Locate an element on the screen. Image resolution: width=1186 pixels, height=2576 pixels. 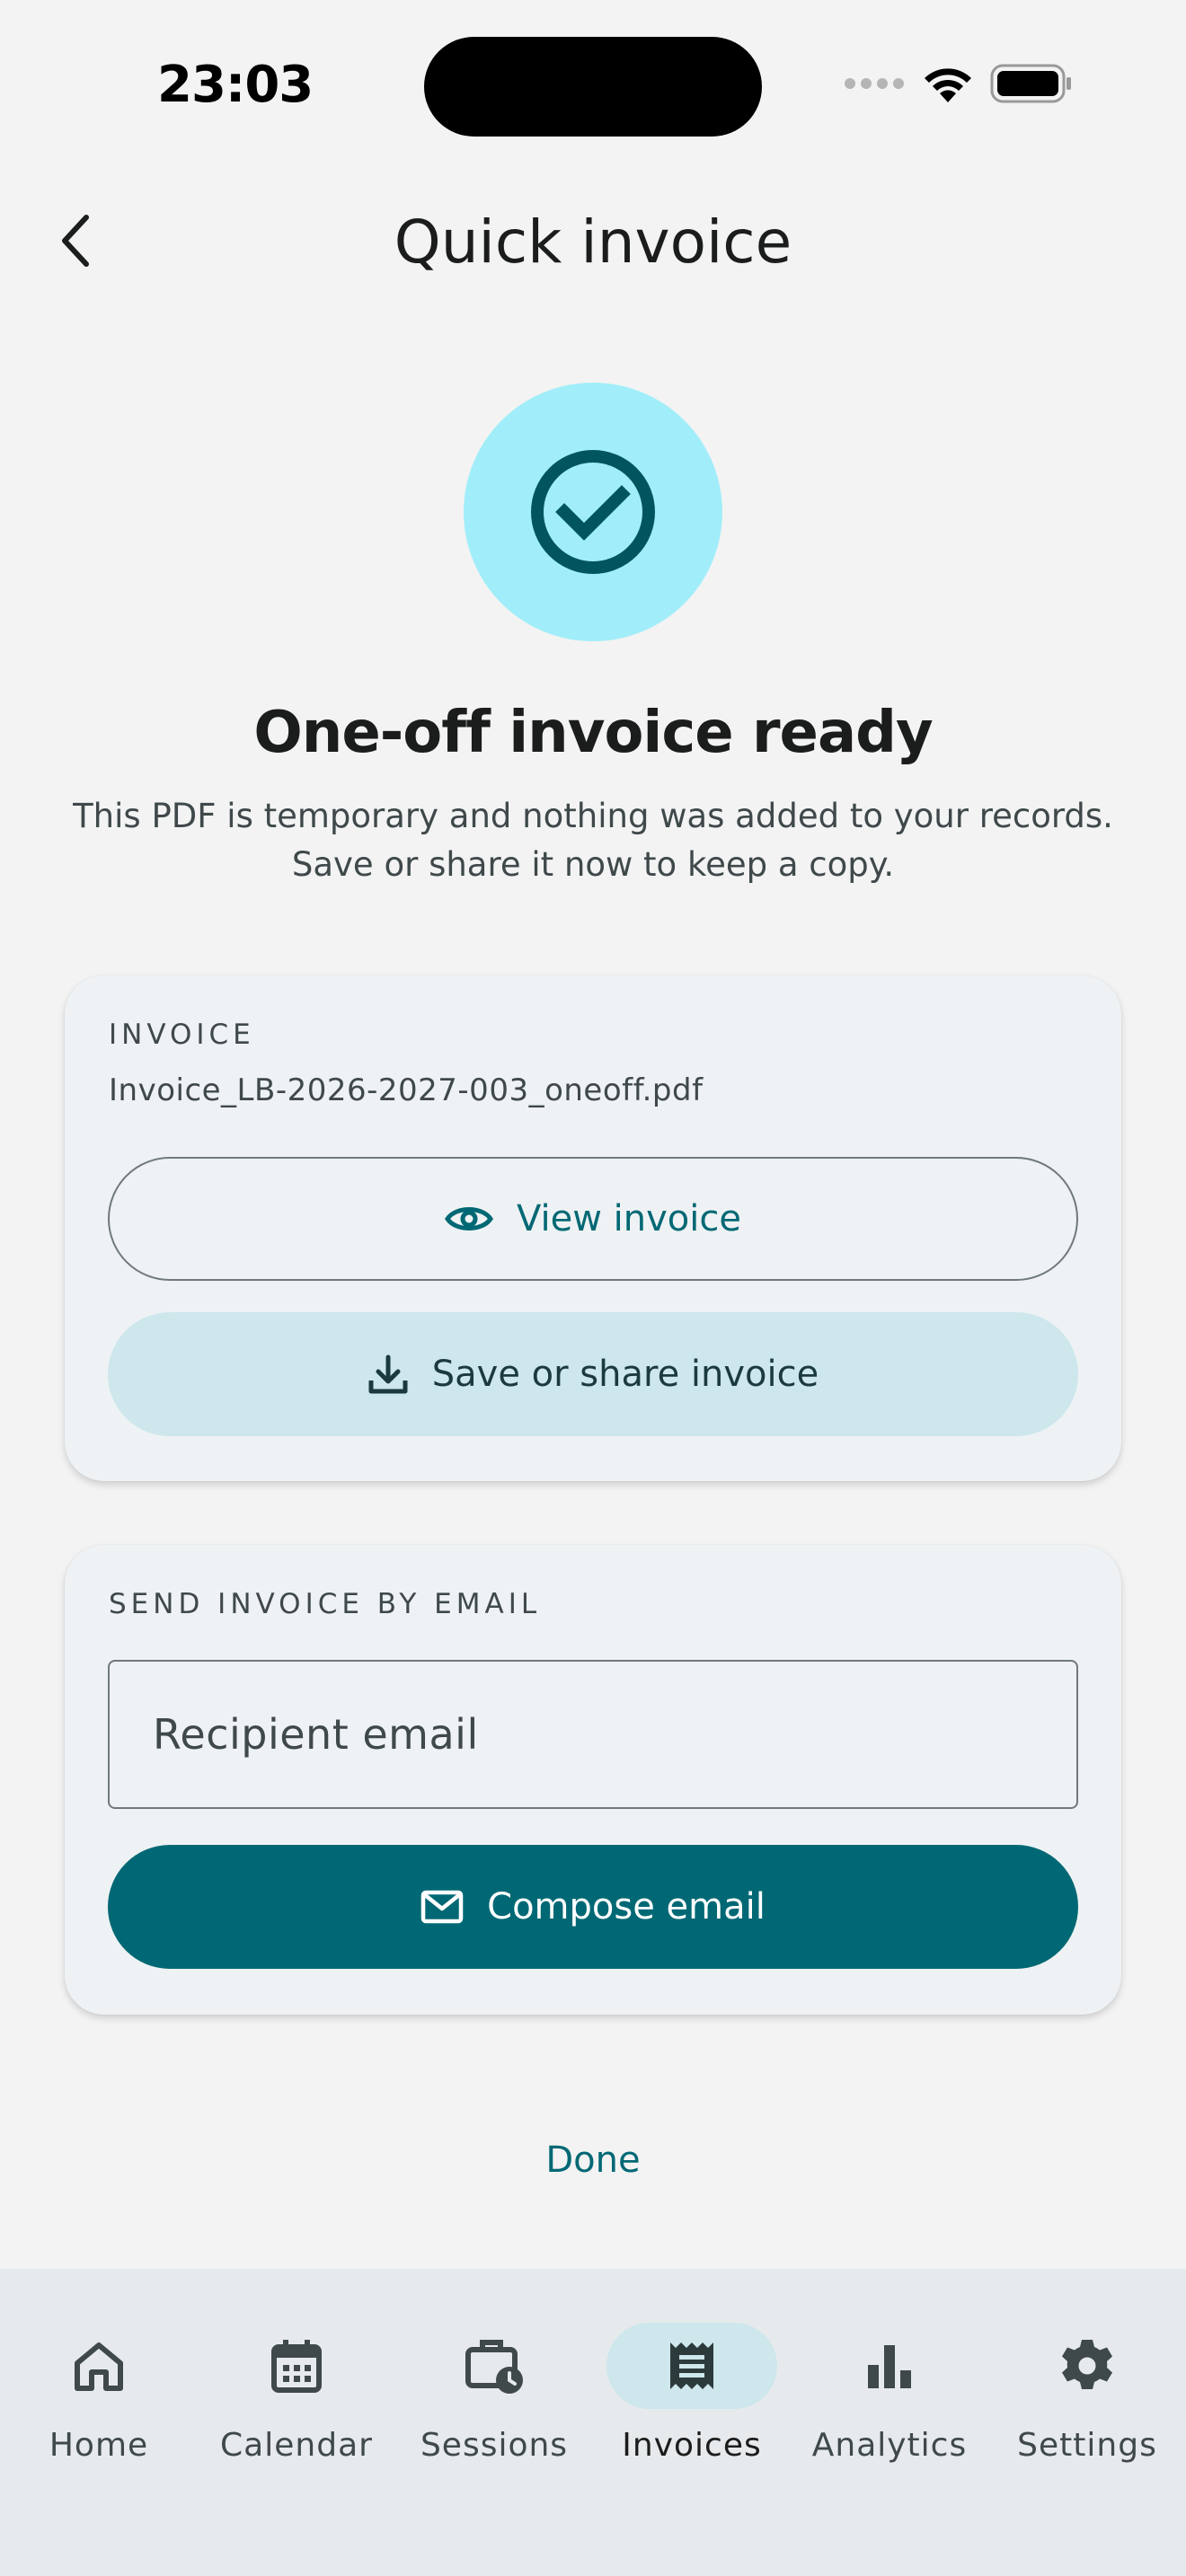
page-title: Quick invoice is located at coordinates (593, 242).